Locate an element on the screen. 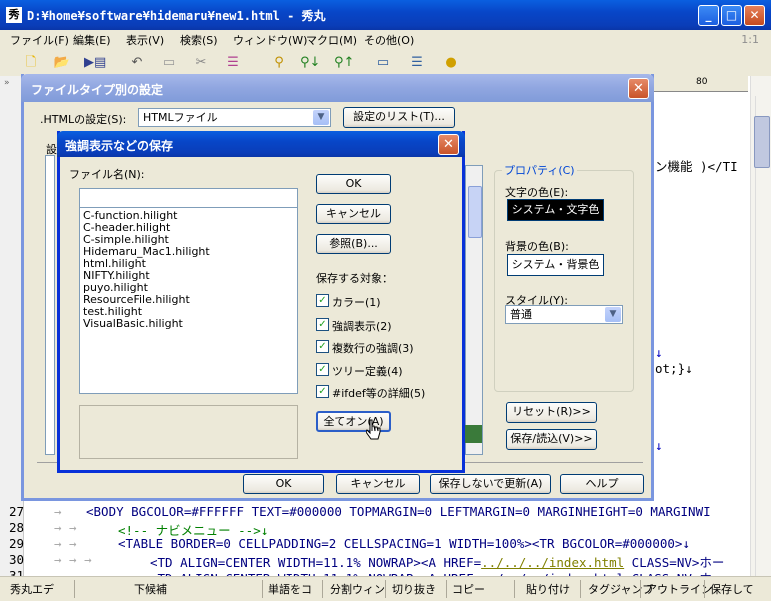 This screenshot has width=771, height=601. filetype-cancel-button: キャンセル is located at coordinates (378, 484).